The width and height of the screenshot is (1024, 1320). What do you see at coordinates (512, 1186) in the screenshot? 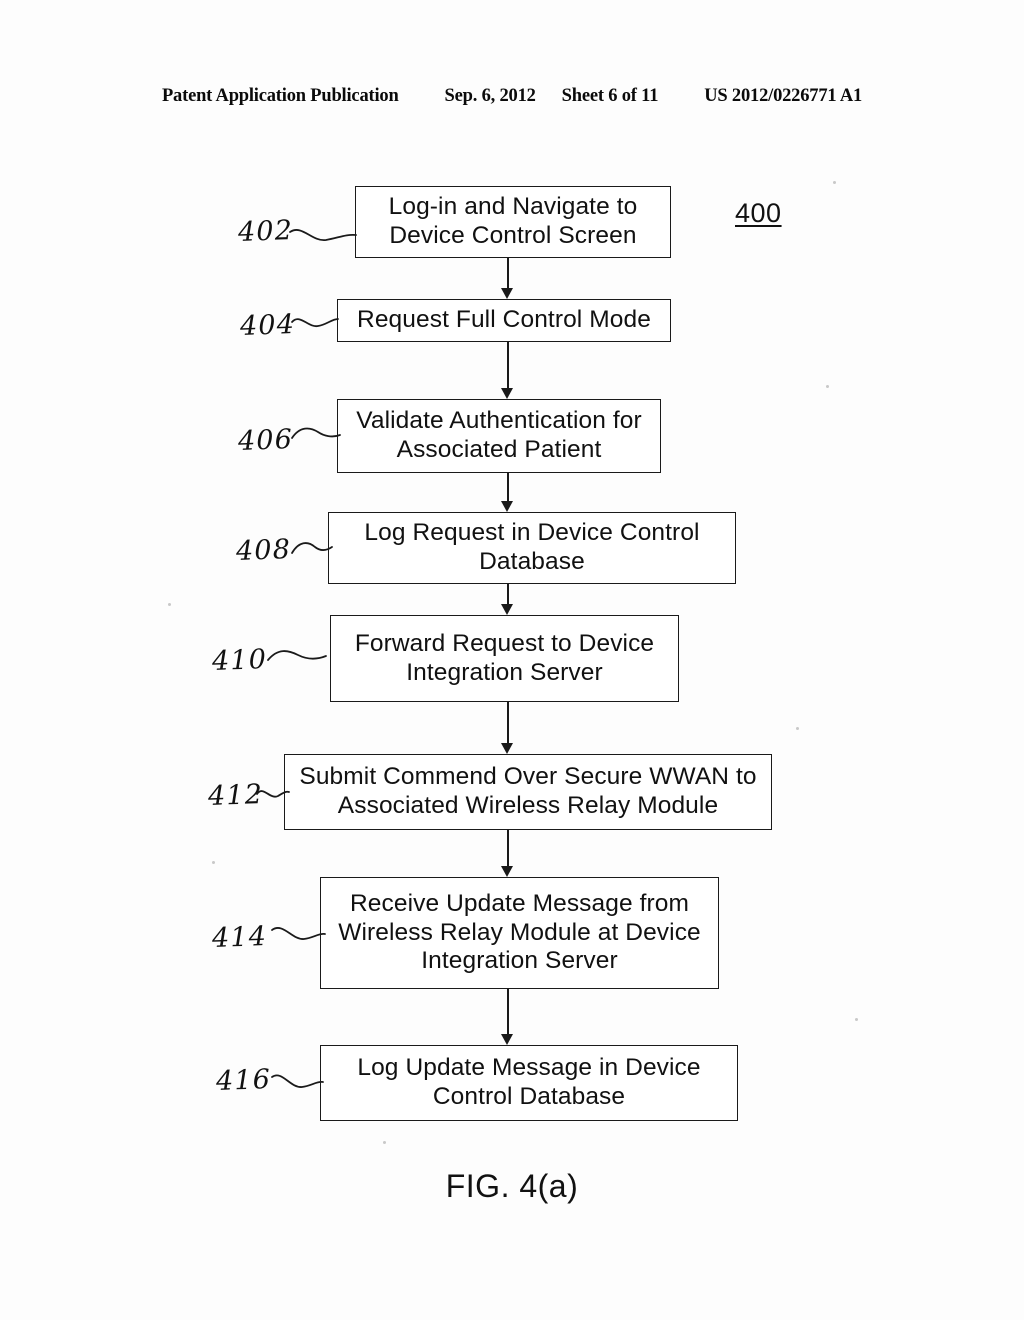
I see `figure-caption: FIG. 4(a)` at bounding box center [512, 1186].